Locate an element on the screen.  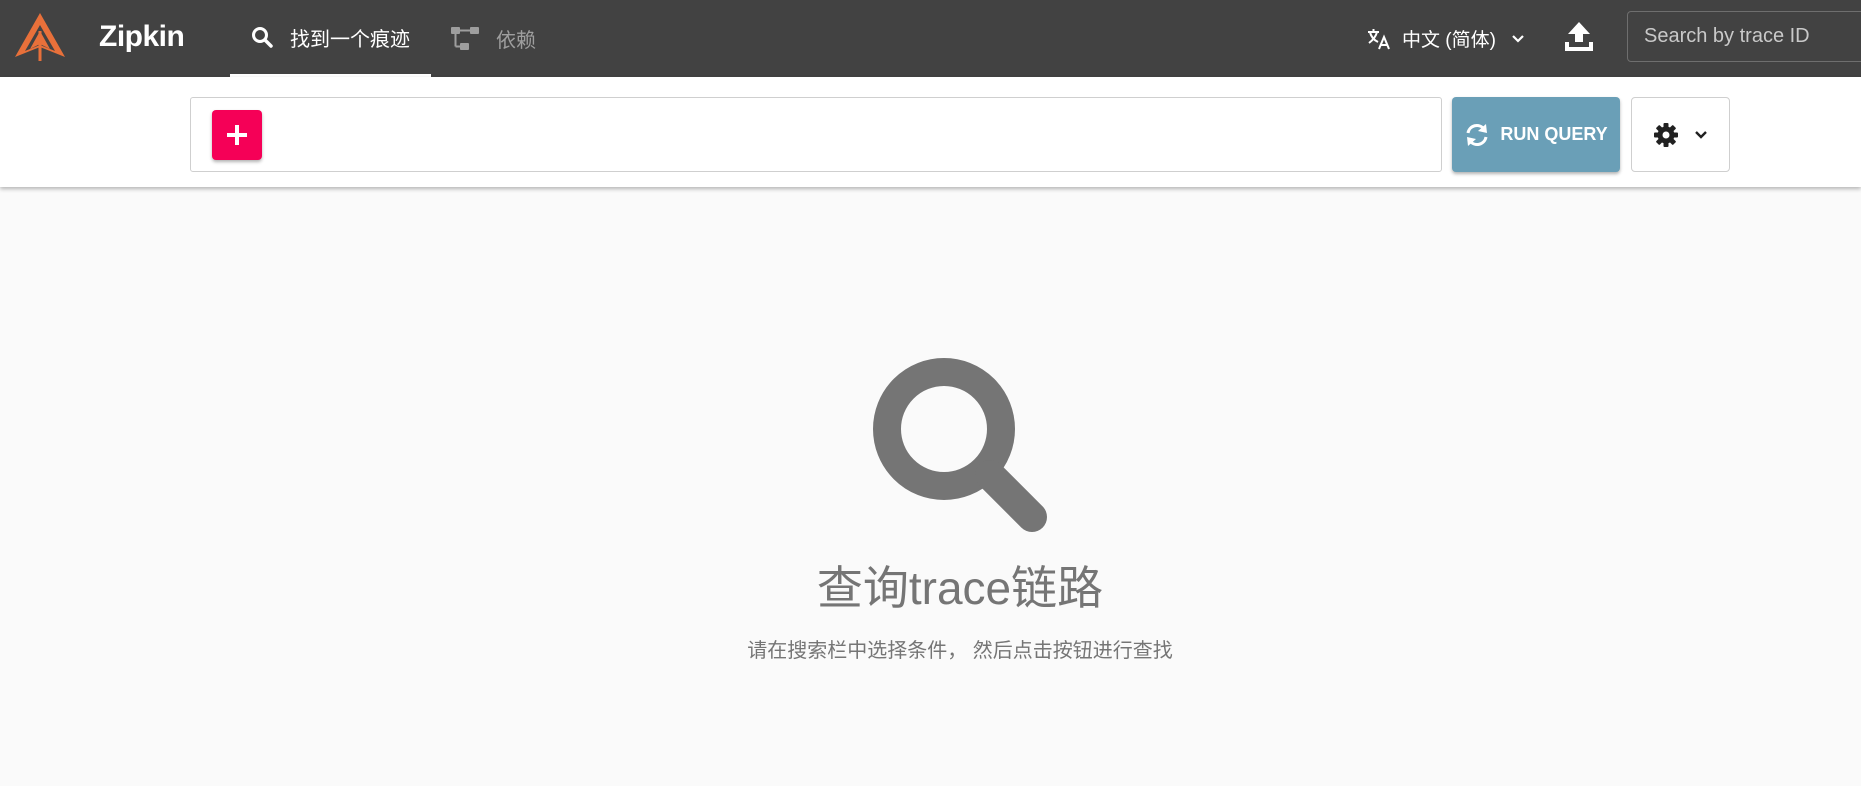
tab-dependencies-label: 依赖 is located at coordinates (516, 41).